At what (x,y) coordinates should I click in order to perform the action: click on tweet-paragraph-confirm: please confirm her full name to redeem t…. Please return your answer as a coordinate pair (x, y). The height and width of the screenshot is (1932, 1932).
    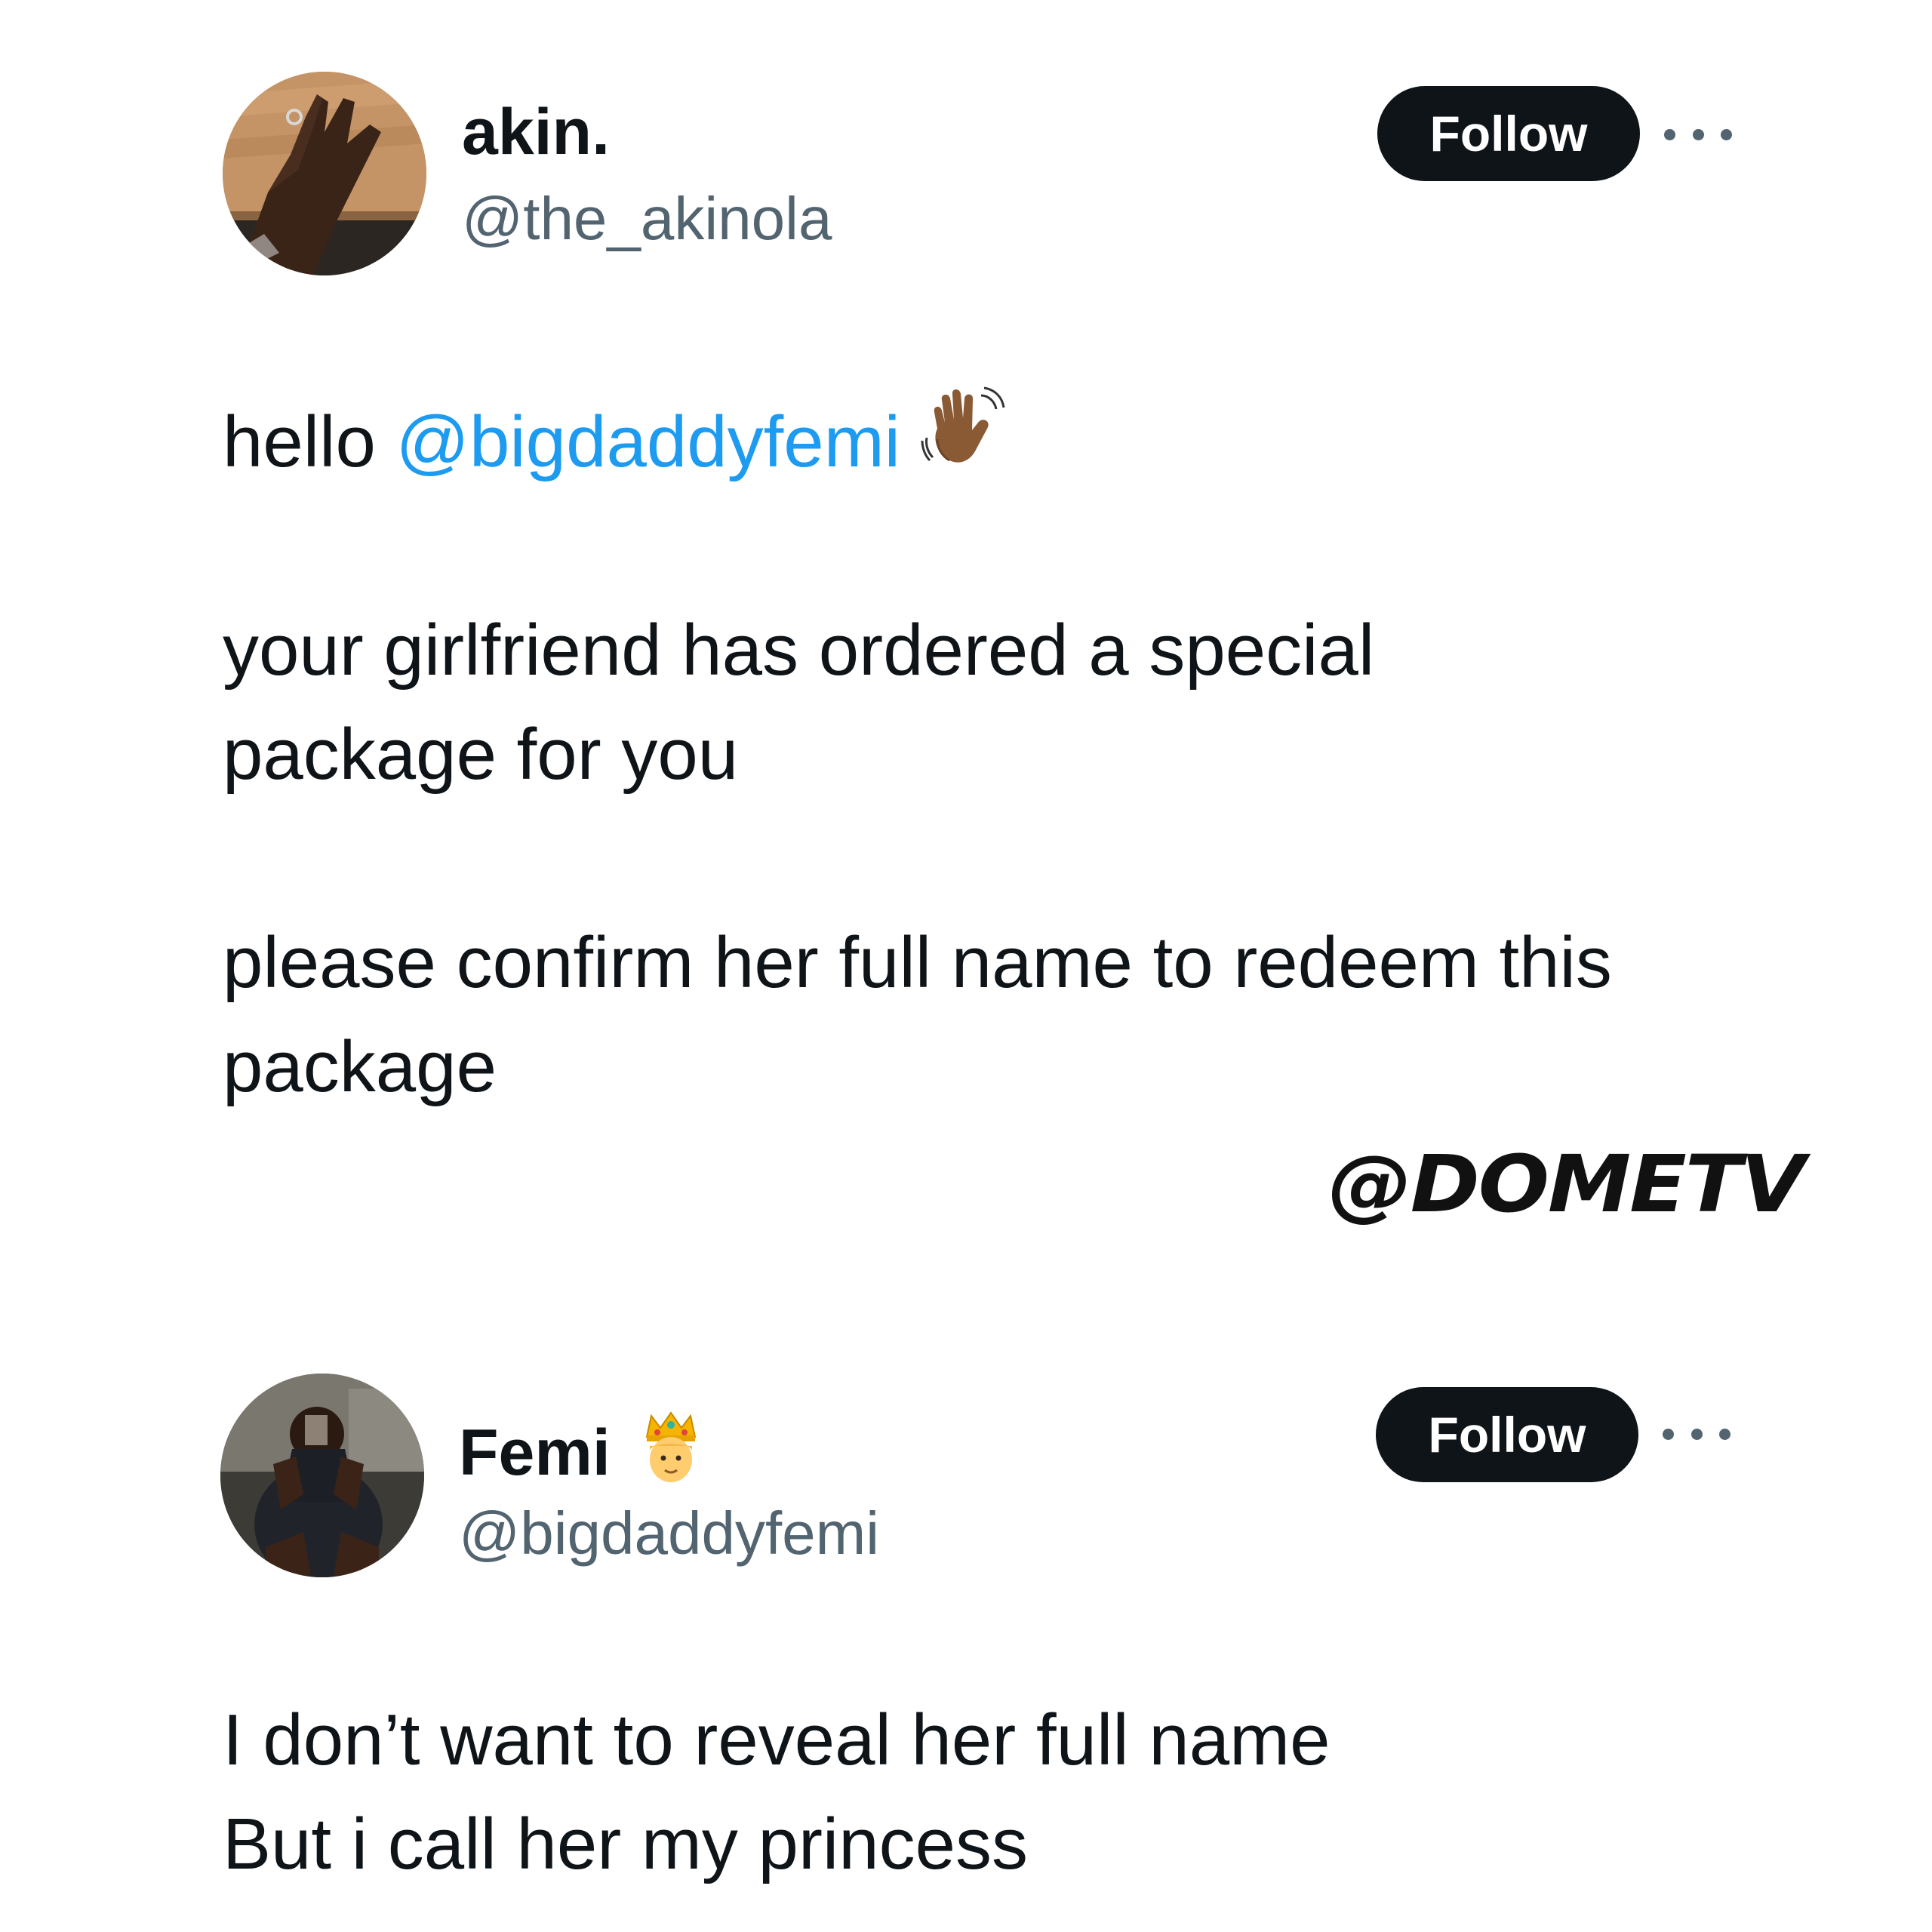
    Looking at the image, I should click on (917, 1014).